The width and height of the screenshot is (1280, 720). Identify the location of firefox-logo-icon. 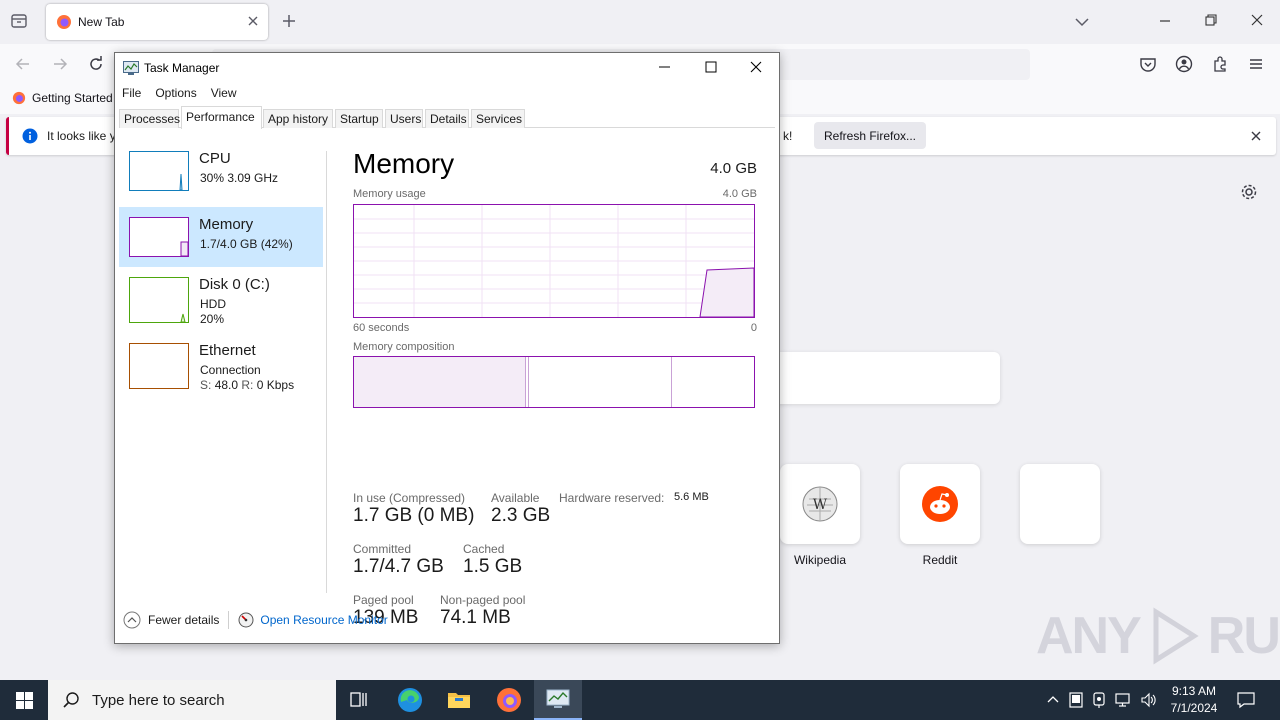
(509, 700).